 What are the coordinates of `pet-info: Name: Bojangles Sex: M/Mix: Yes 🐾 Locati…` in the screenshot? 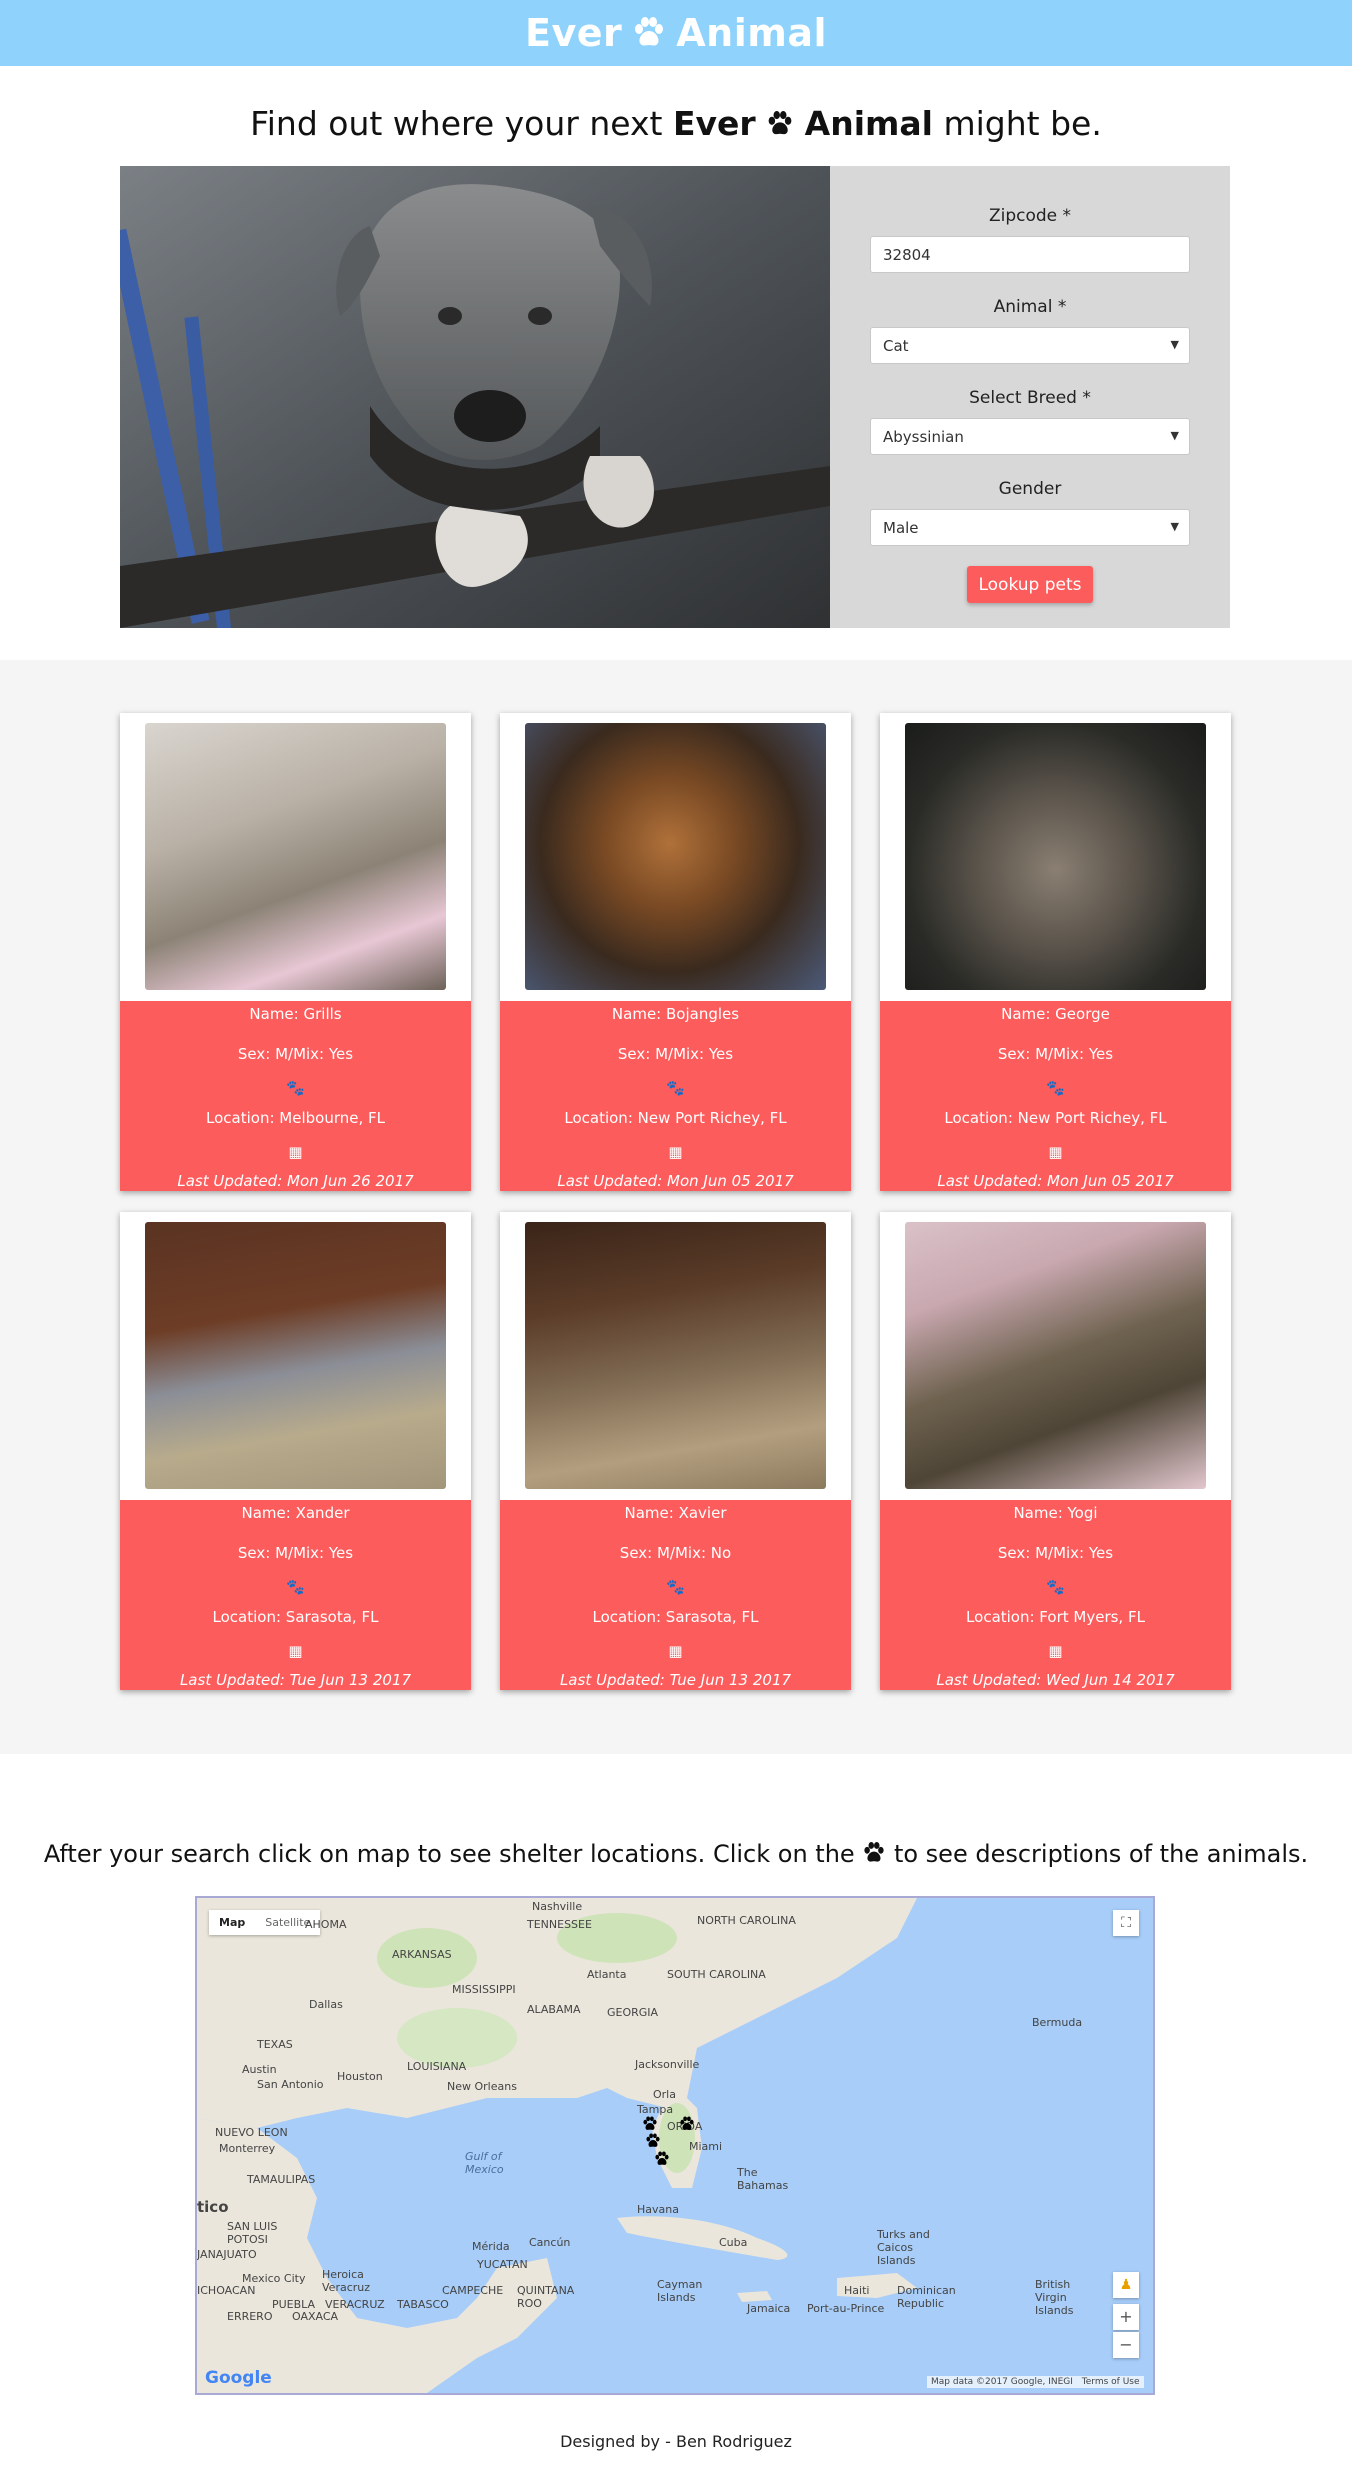 It's located at (675, 1096).